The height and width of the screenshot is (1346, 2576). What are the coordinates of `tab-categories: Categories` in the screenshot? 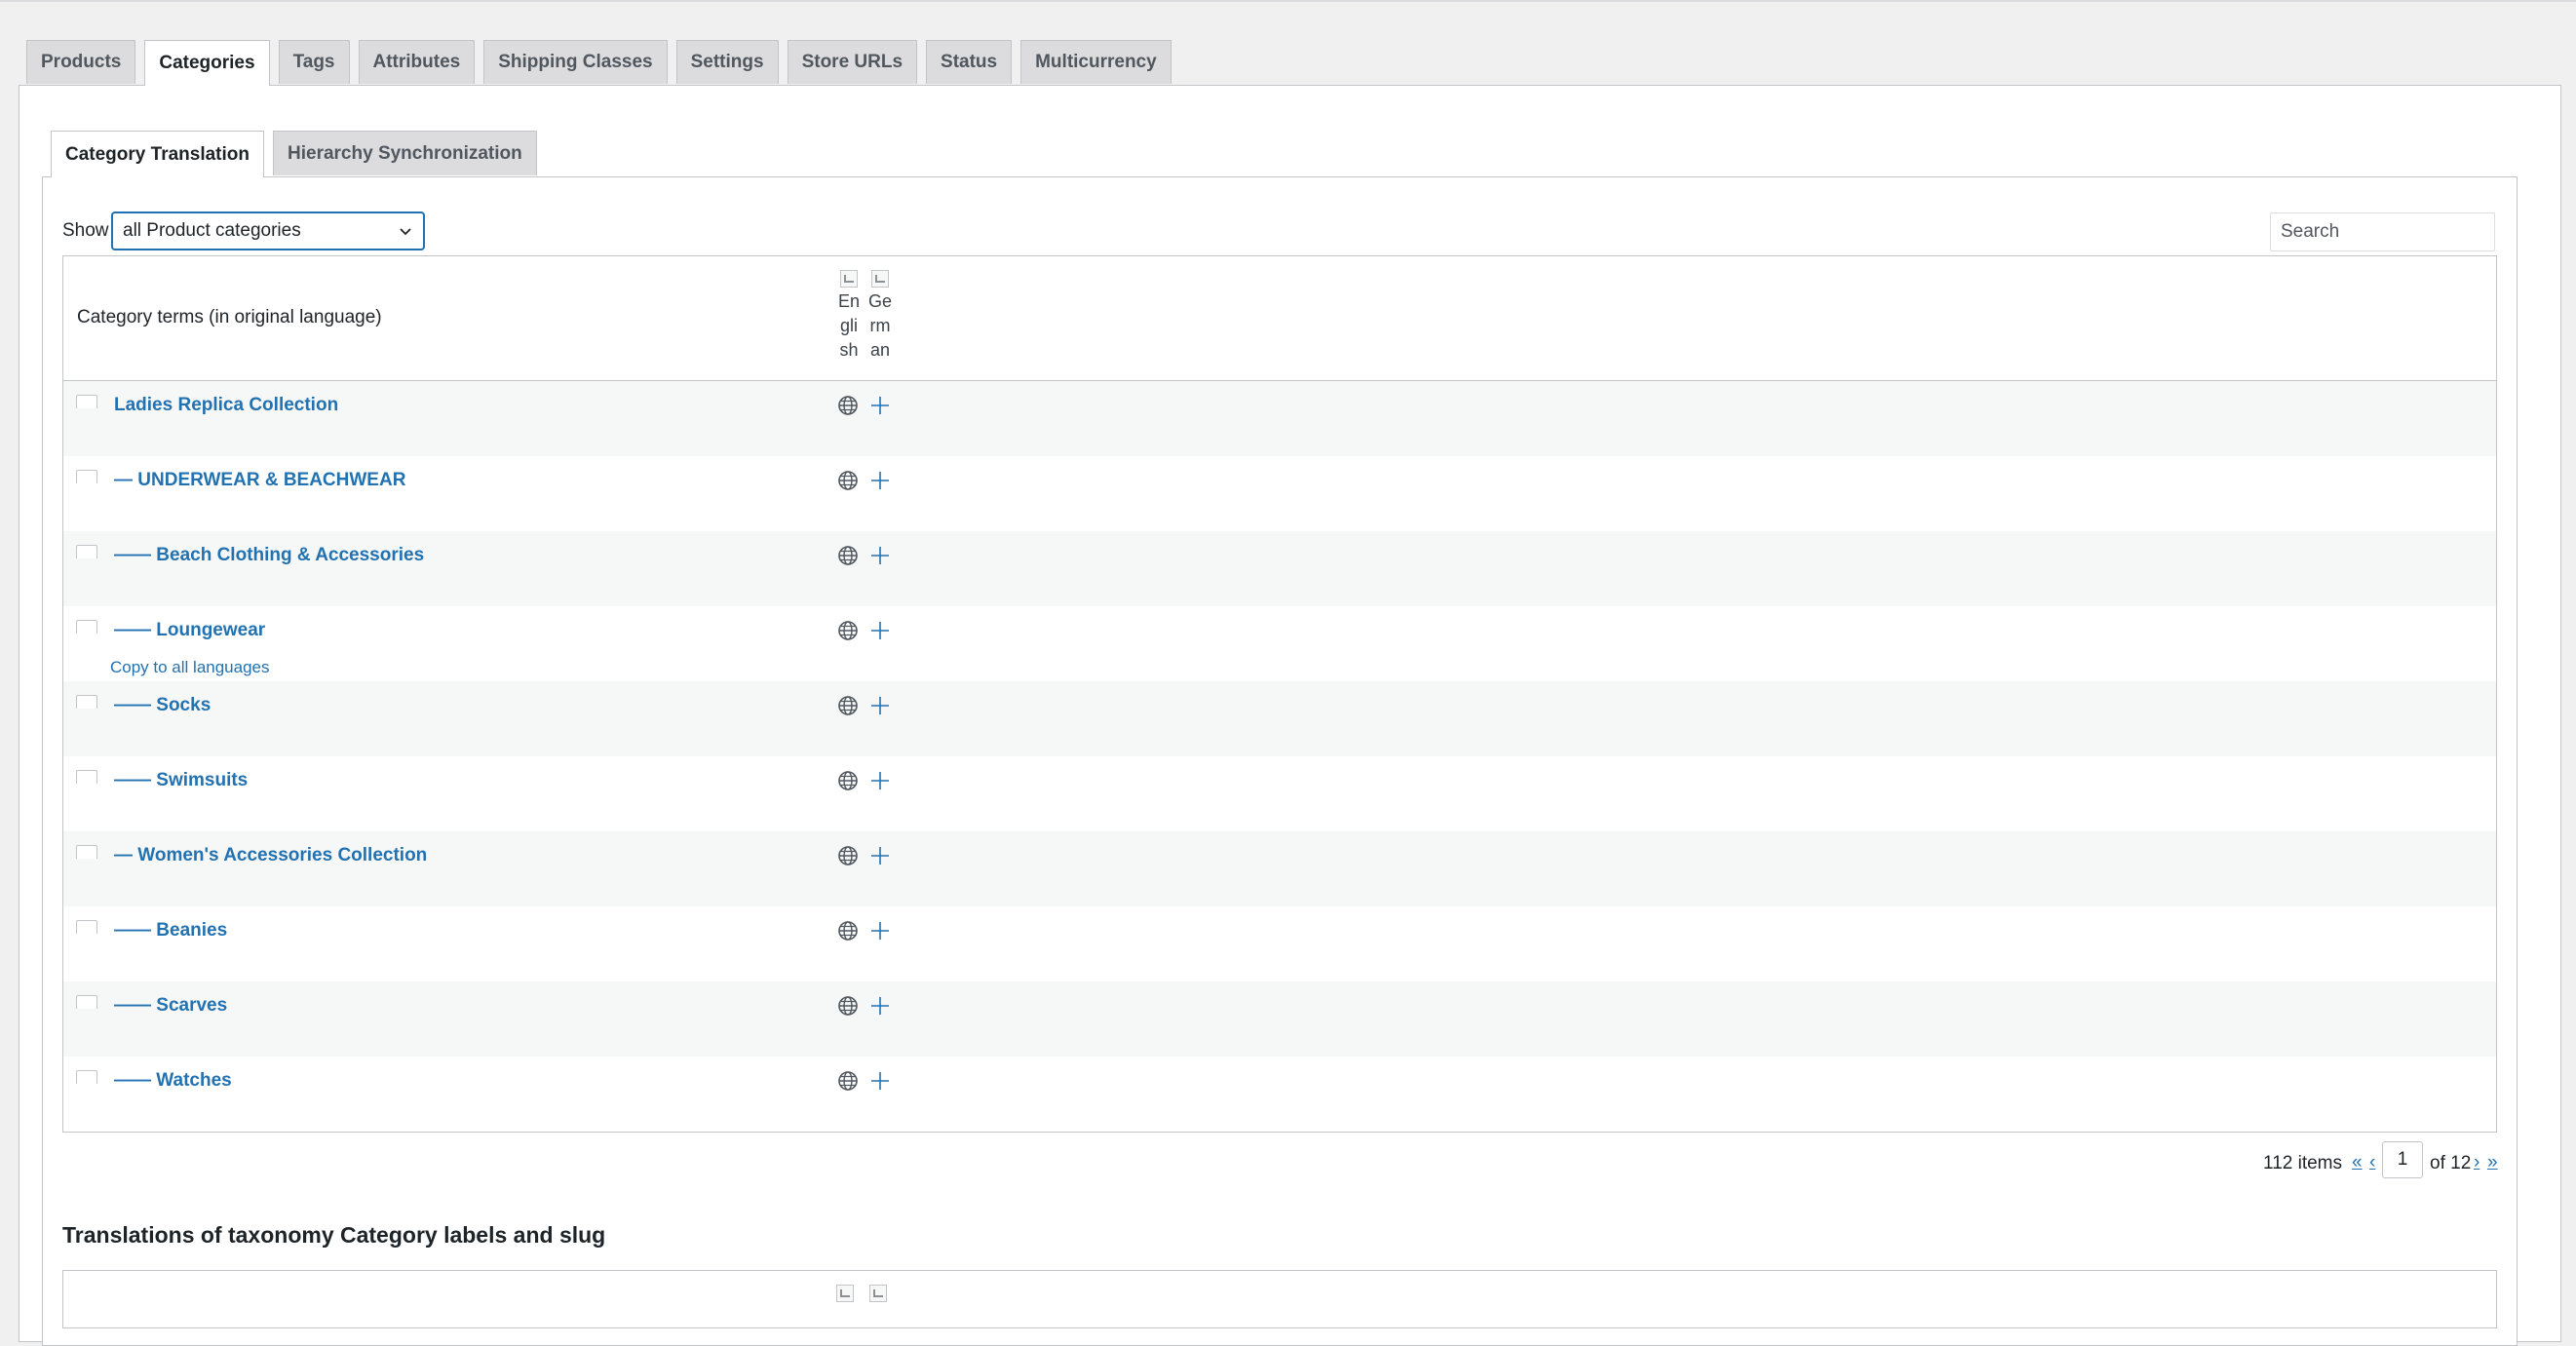 It's located at (207, 63).